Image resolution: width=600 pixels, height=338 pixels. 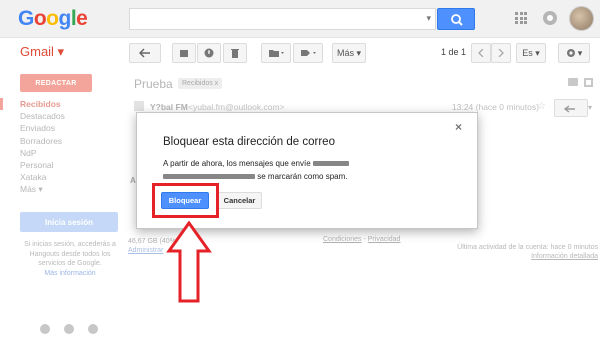 What do you see at coordinates (249, 142) in the screenshot?
I see `dialog-title: Bloquear esta dirección de correo` at bounding box center [249, 142].